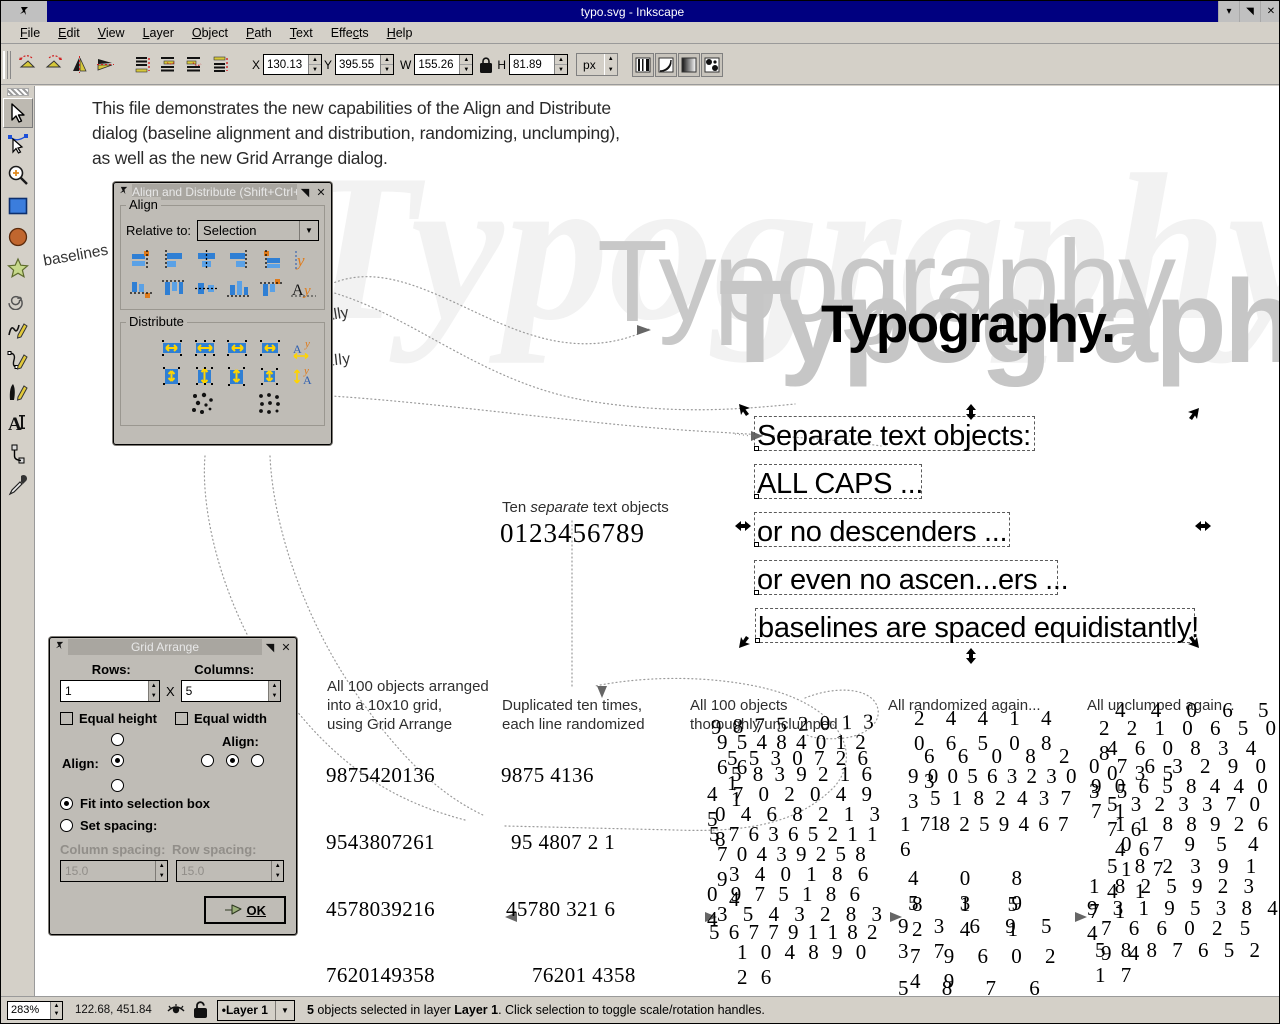  What do you see at coordinates (271, 260) in the screenshot?
I see `align-left-edge-to-right-anchor-button` at bounding box center [271, 260].